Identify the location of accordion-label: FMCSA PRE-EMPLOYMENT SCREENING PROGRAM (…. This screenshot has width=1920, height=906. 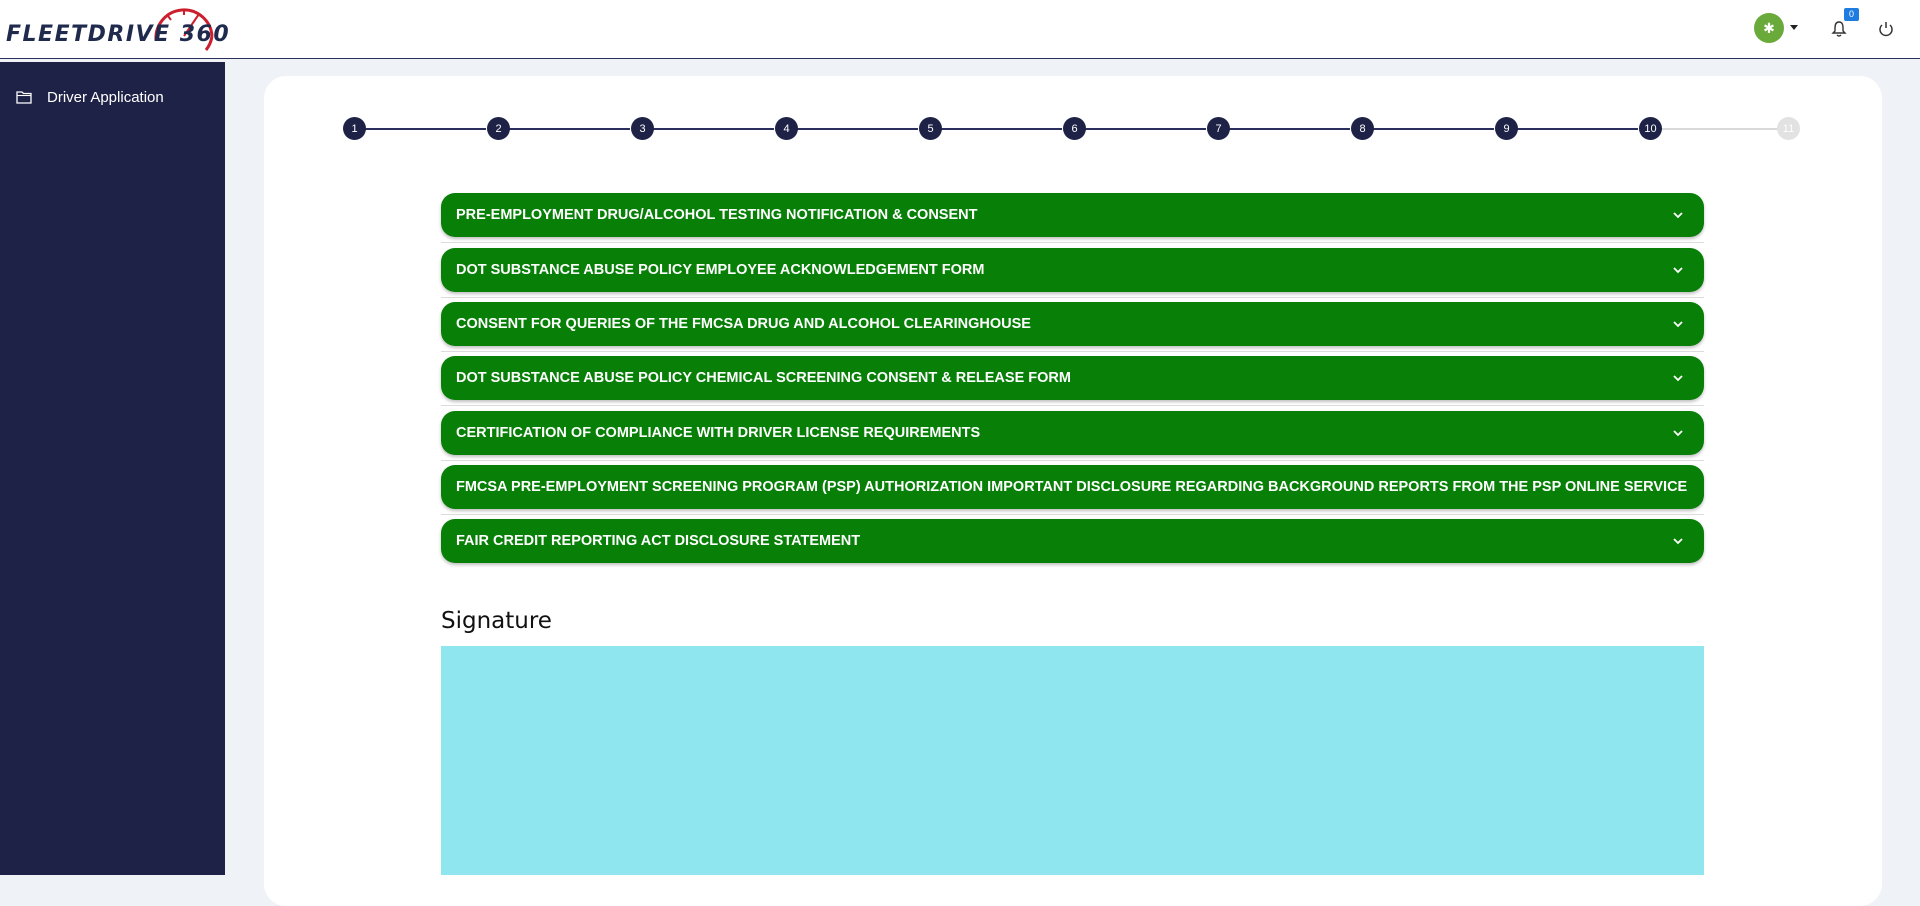
(1072, 487).